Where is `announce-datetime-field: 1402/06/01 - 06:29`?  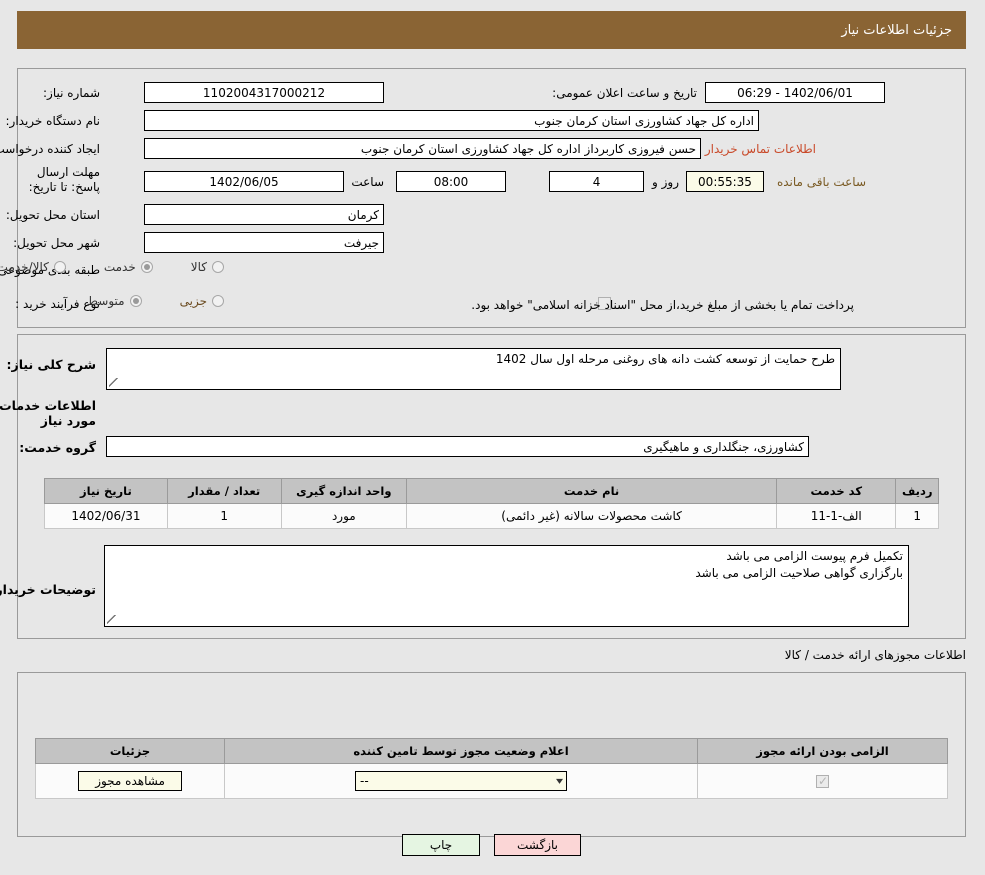 announce-datetime-field: 1402/06/01 - 06:29 is located at coordinates (796, 92).